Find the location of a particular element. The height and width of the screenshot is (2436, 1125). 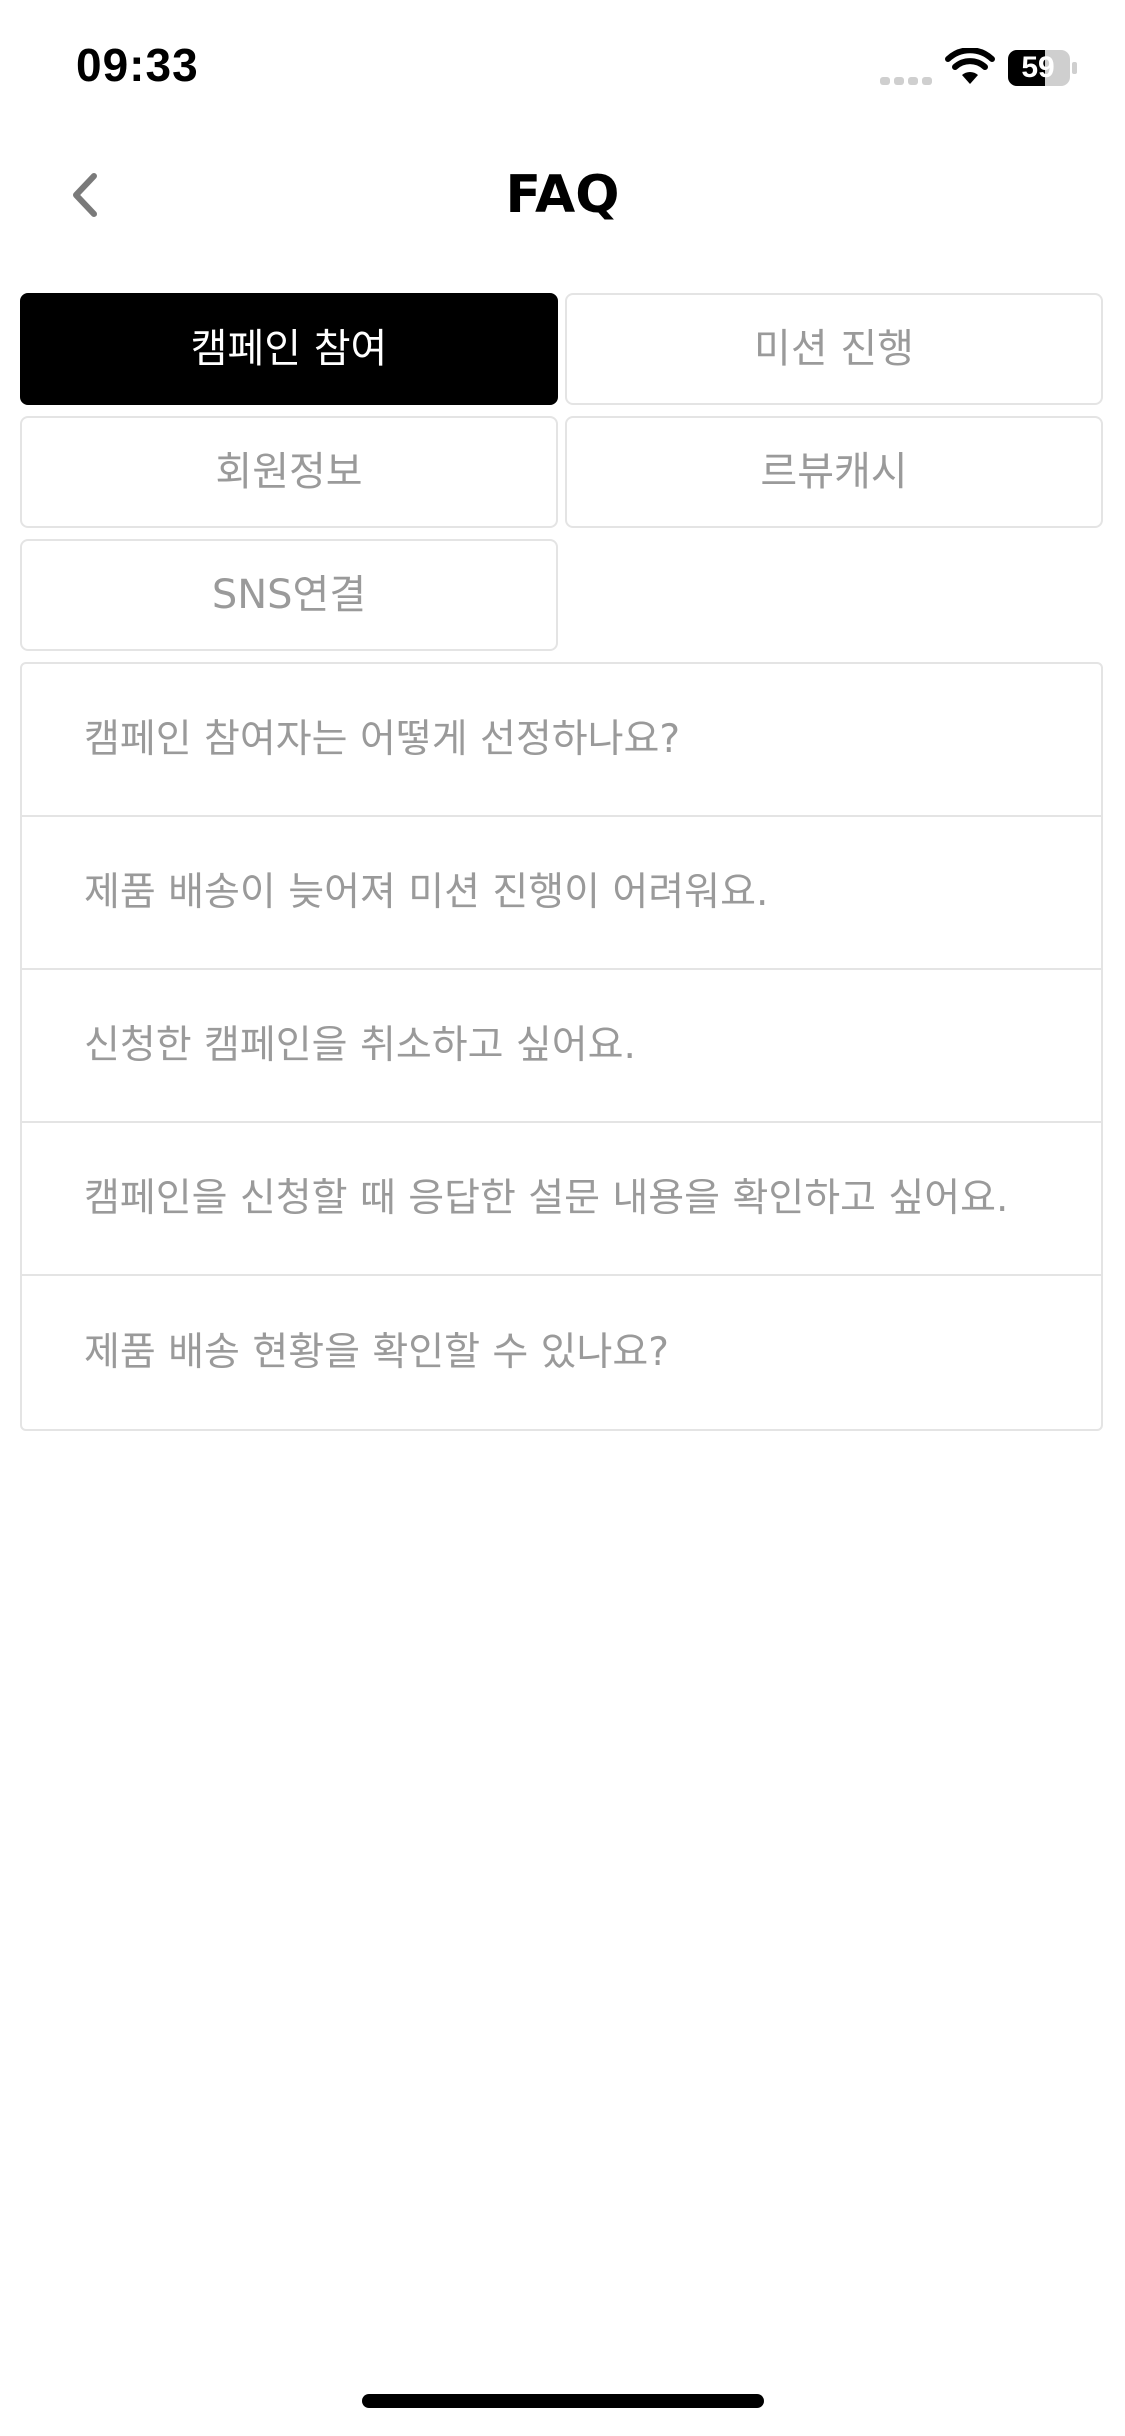

page-title: FAQ is located at coordinates (562, 195).